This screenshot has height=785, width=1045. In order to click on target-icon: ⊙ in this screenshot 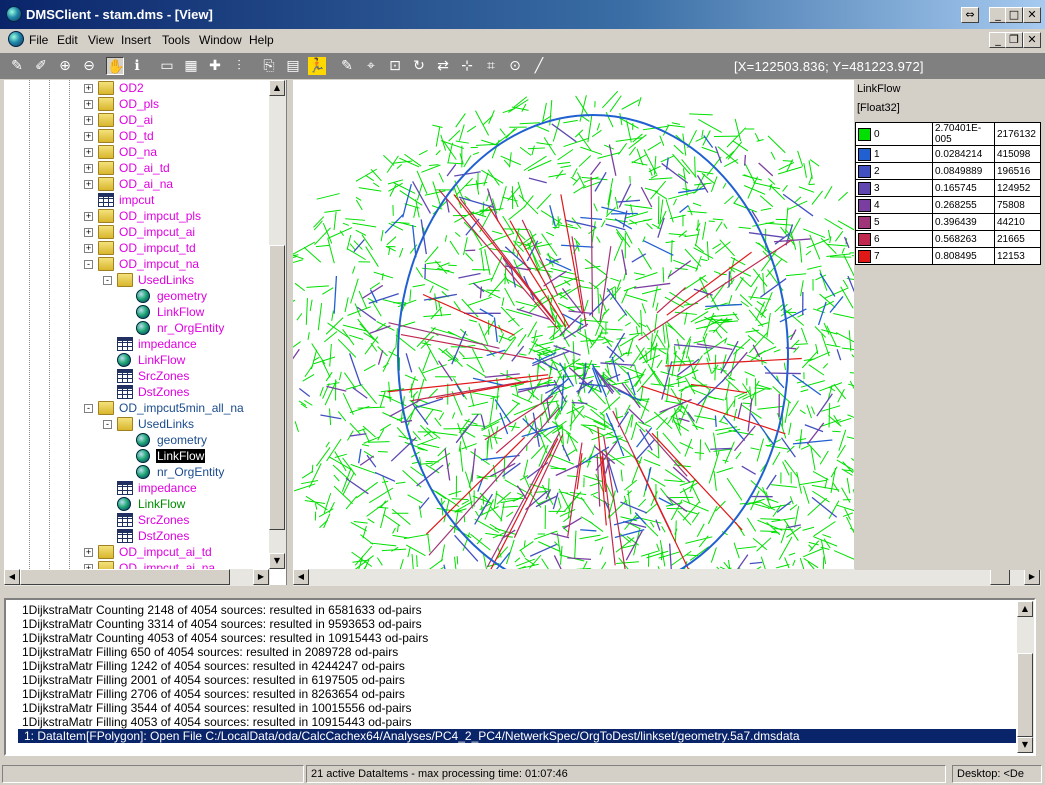, I will do `click(515, 66)`.